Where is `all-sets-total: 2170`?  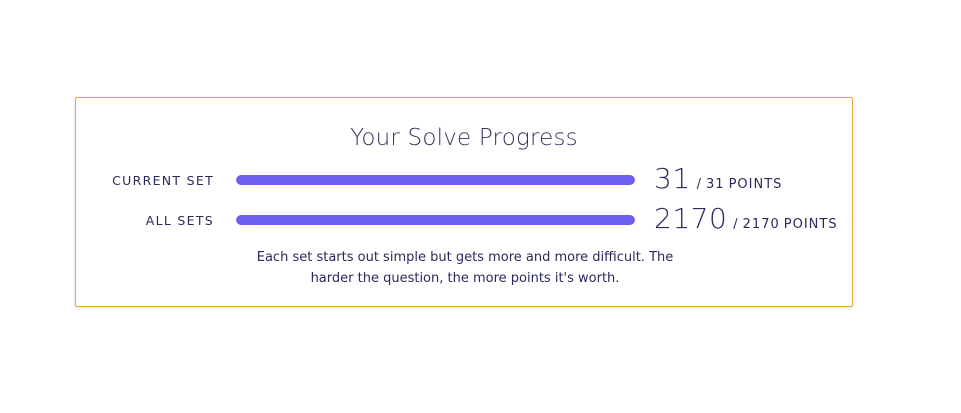 all-sets-total: 2170 is located at coordinates (761, 224).